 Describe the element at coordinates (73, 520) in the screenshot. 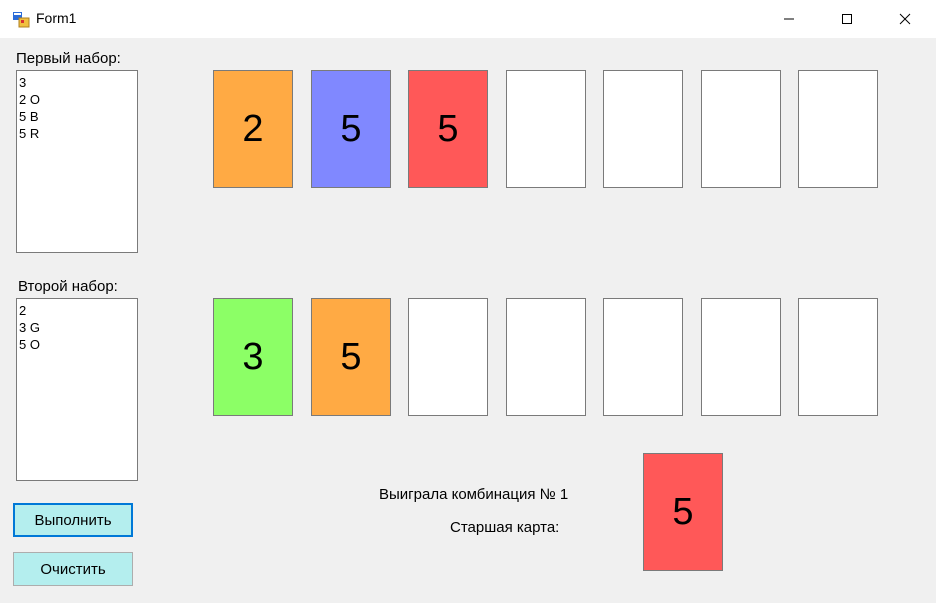

I see `execute-button: Выполнить` at that location.